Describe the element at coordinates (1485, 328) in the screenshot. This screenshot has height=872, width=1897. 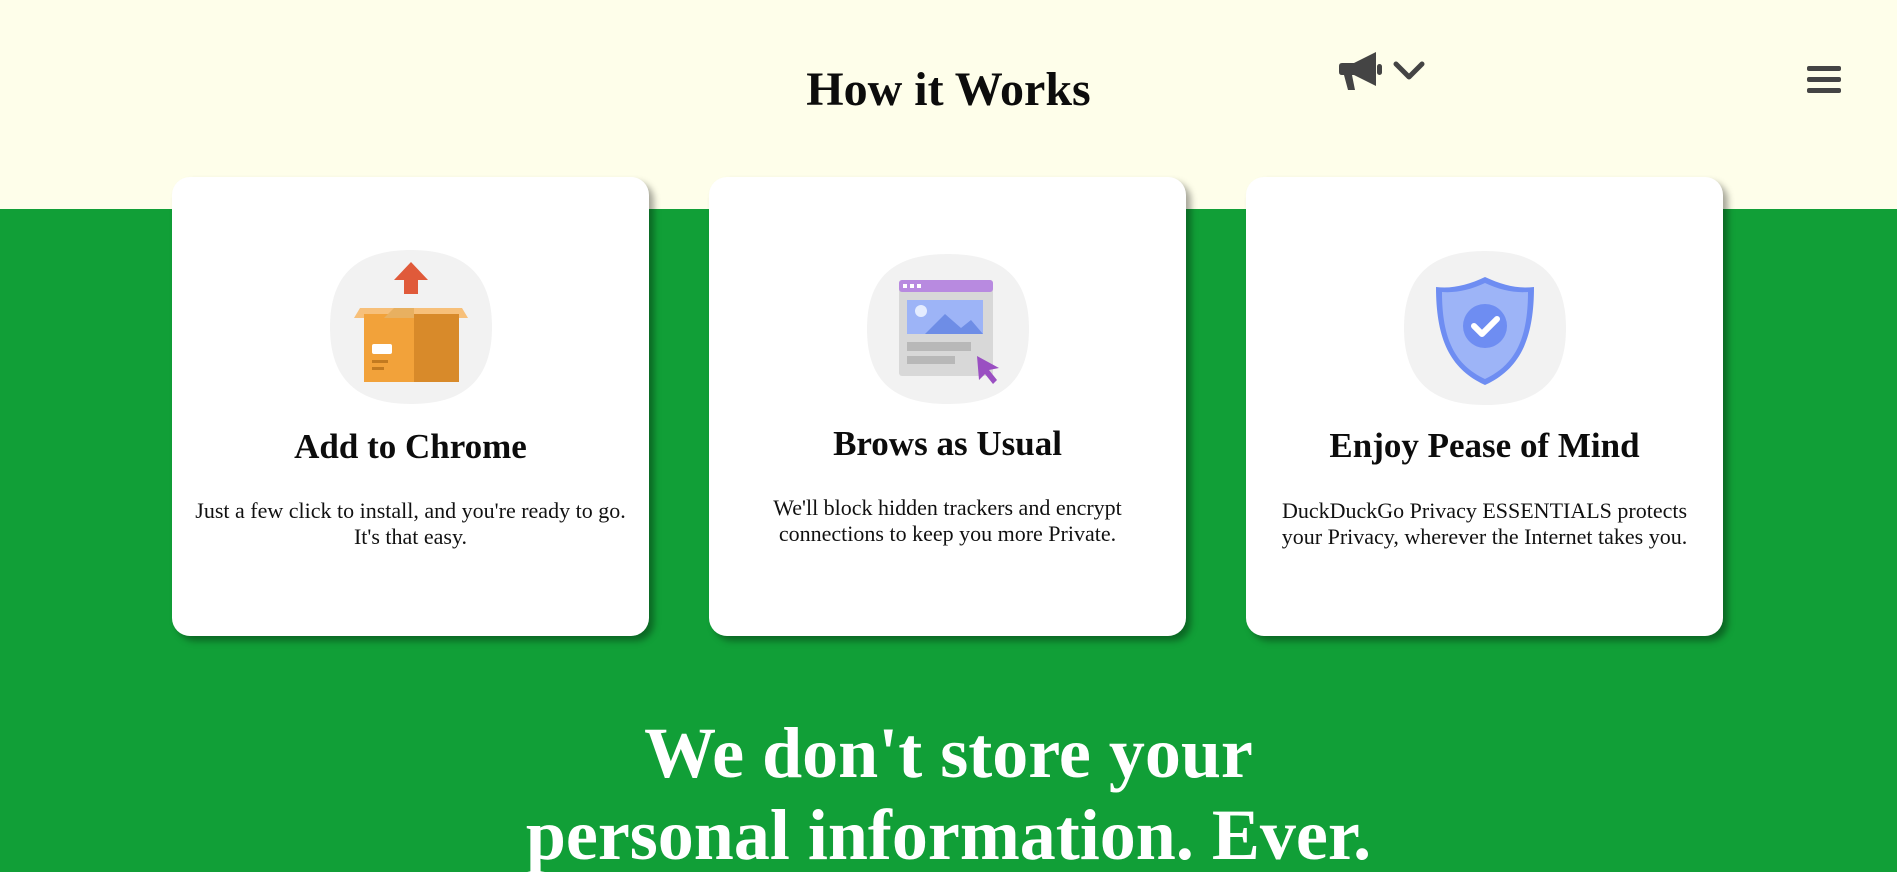
I see `shield-check-icon` at that location.